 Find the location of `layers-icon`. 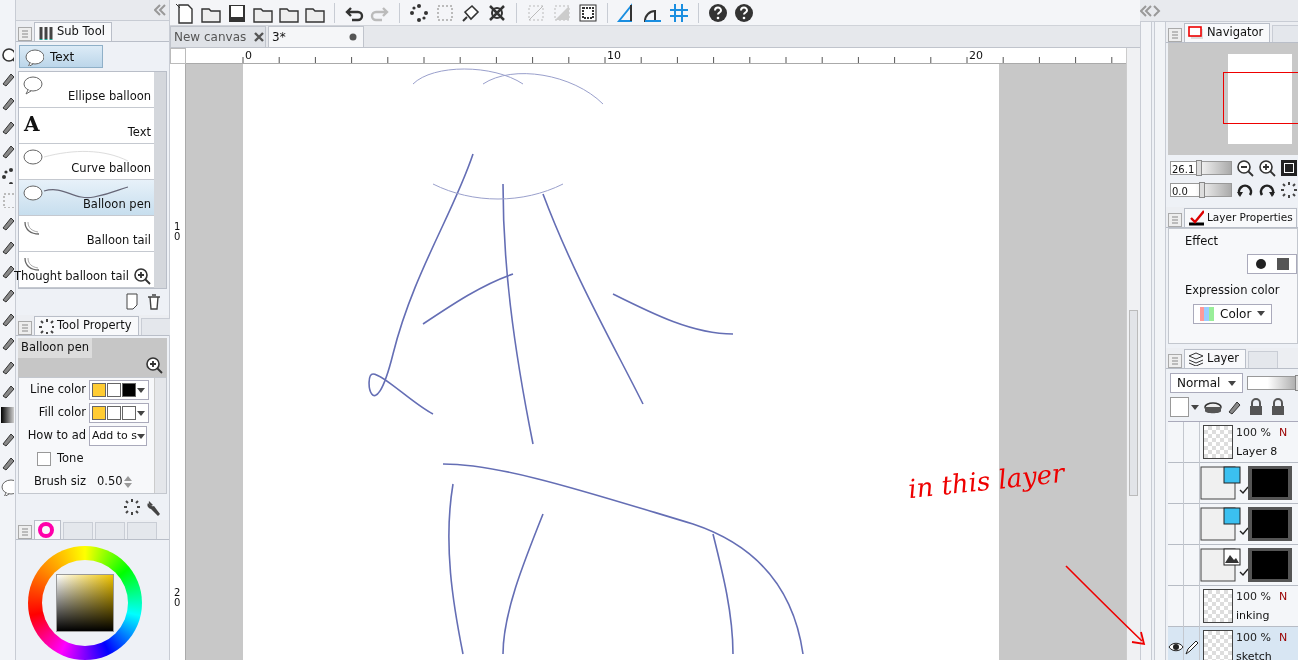

layers-icon is located at coordinates (1196, 359).